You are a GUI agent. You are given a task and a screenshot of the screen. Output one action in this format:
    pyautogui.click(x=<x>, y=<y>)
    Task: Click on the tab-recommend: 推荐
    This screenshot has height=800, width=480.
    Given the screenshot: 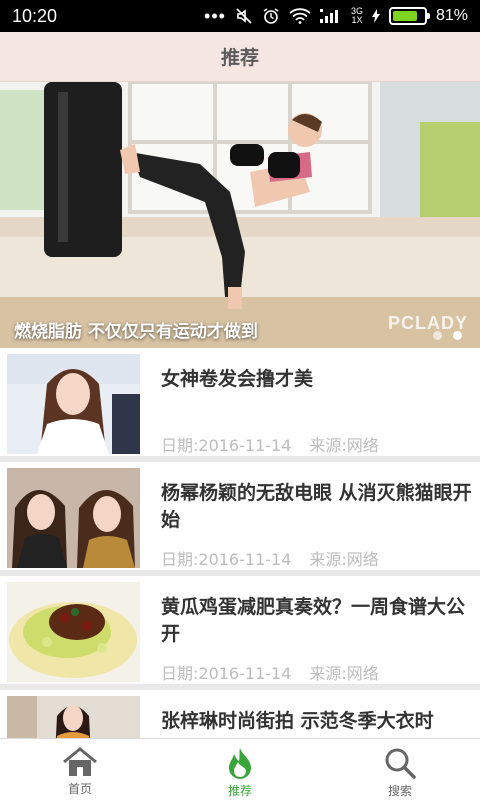 What is the action you would take?
    pyautogui.click(x=240, y=769)
    